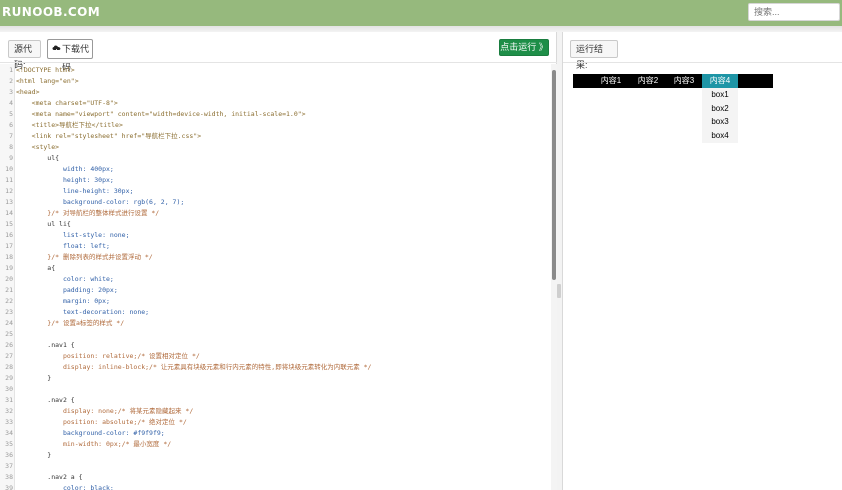 The image size is (842, 490). What do you see at coordinates (9, 180) in the screenshot?
I see `line-number: 11` at bounding box center [9, 180].